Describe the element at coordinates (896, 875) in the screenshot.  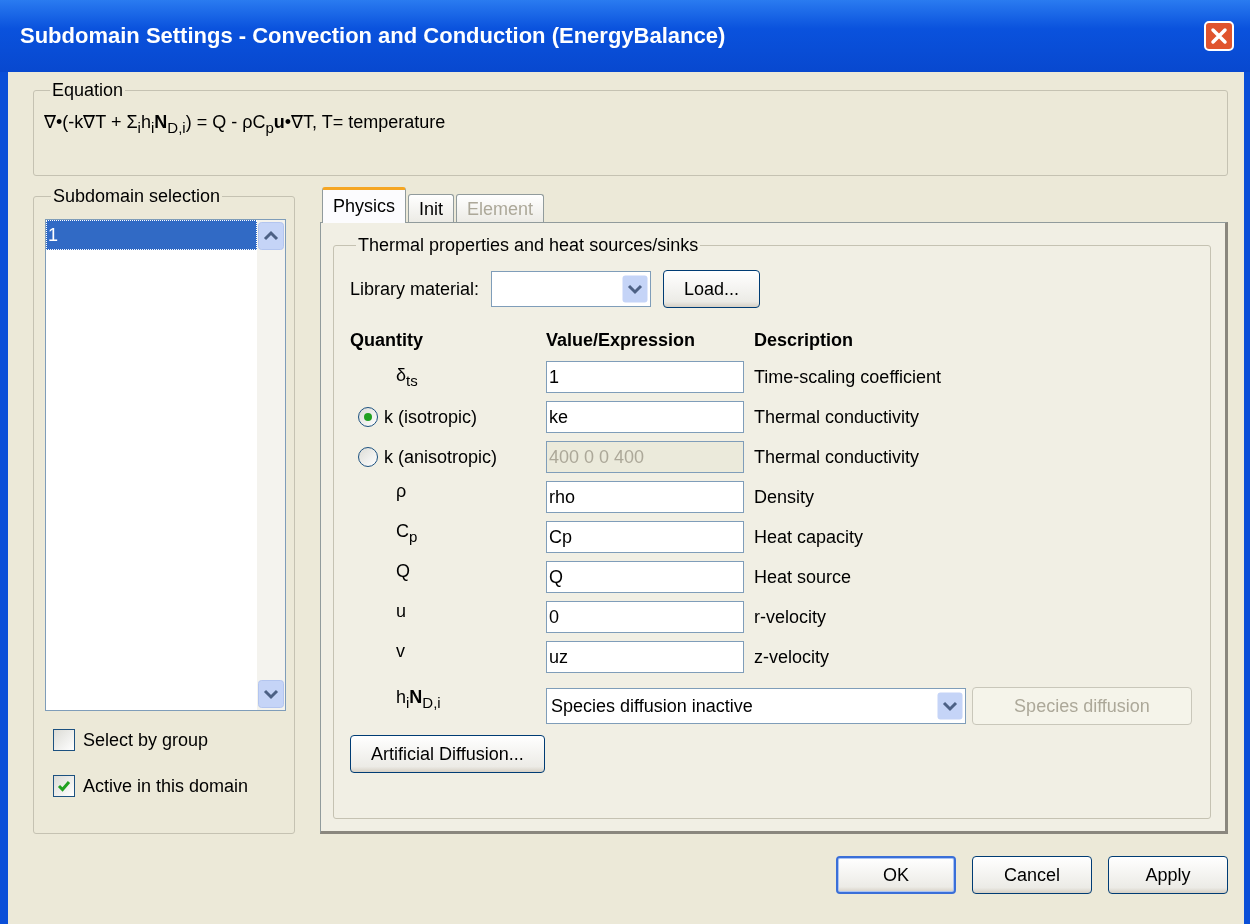
I see `dialog-button: OK` at that location.